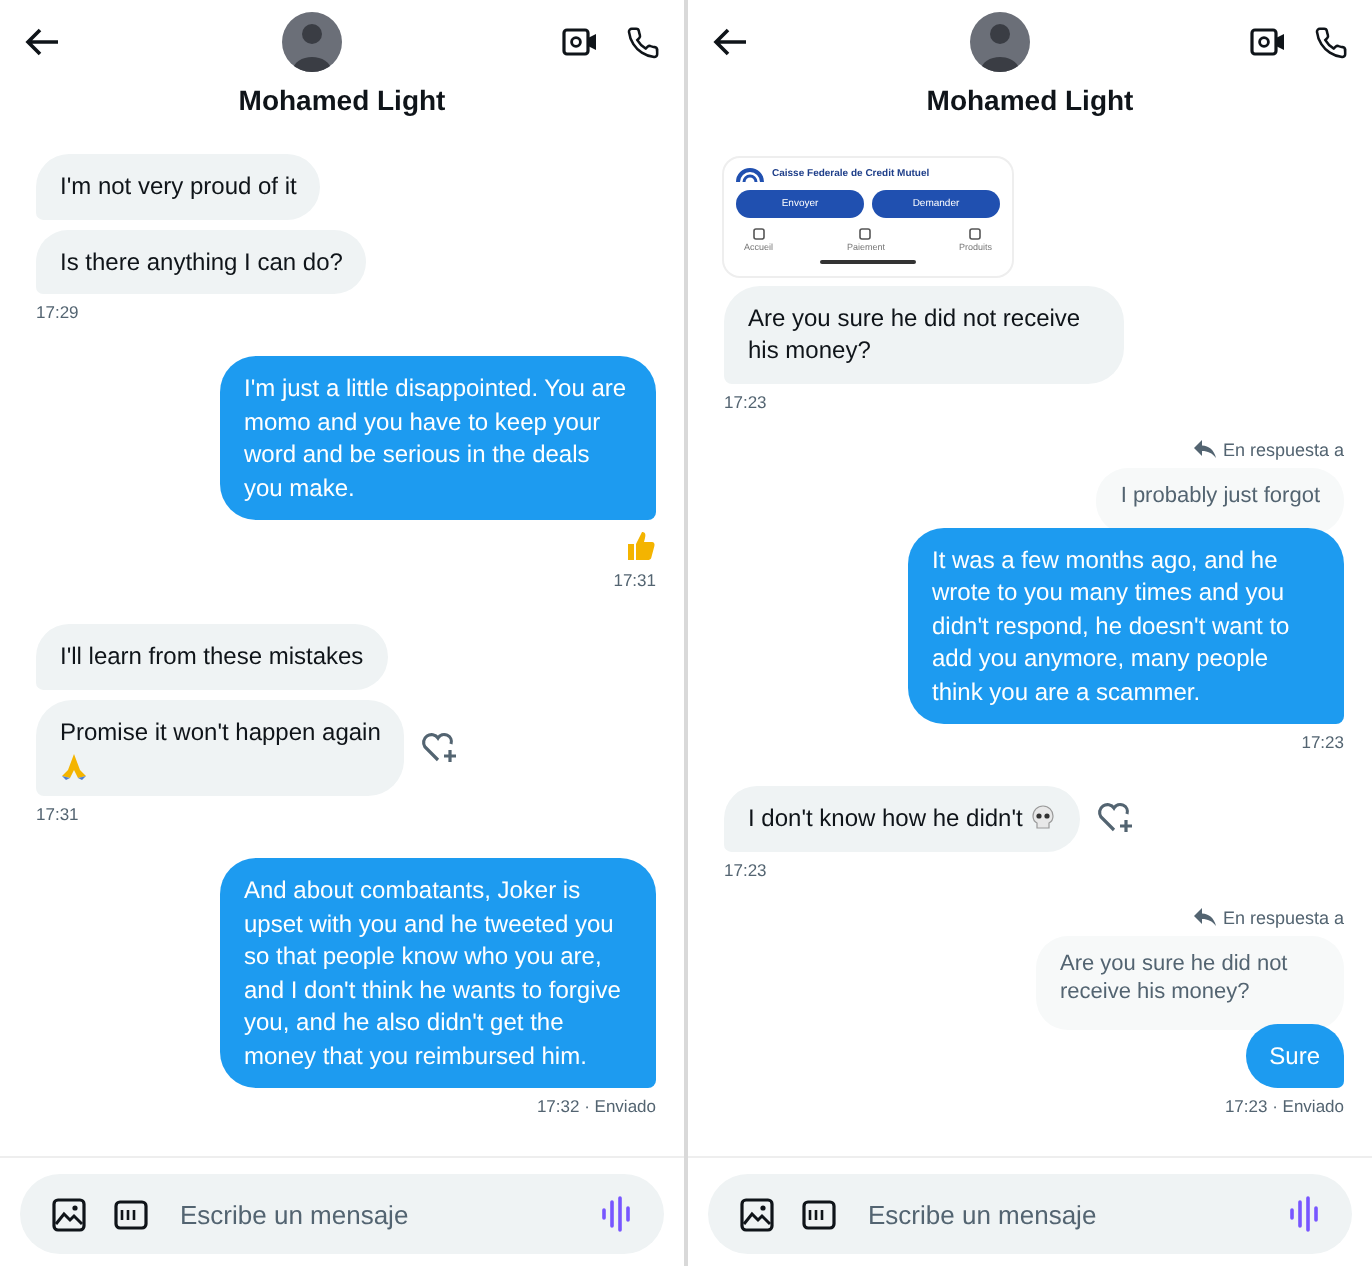 Image resolution: width=1372 pixels, height=1266 pixels. What do you see at coordinates (220, 747) in the screenshot?
I see `message-bubble: Promise it won't happen again` at bounding box center [220, 747].